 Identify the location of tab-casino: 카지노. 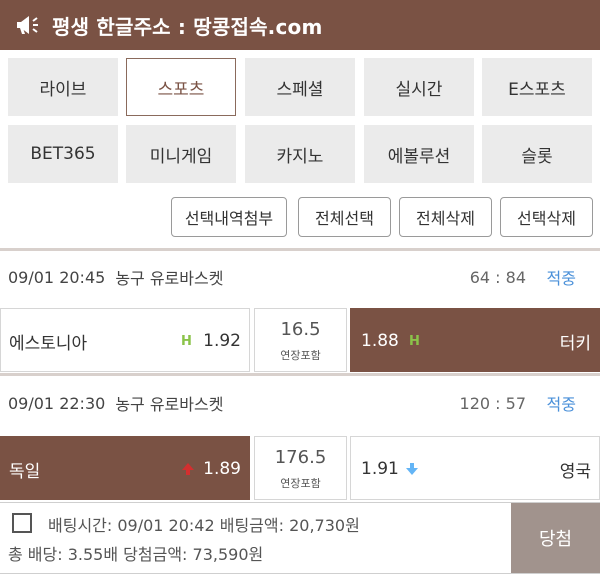
(300, 154).